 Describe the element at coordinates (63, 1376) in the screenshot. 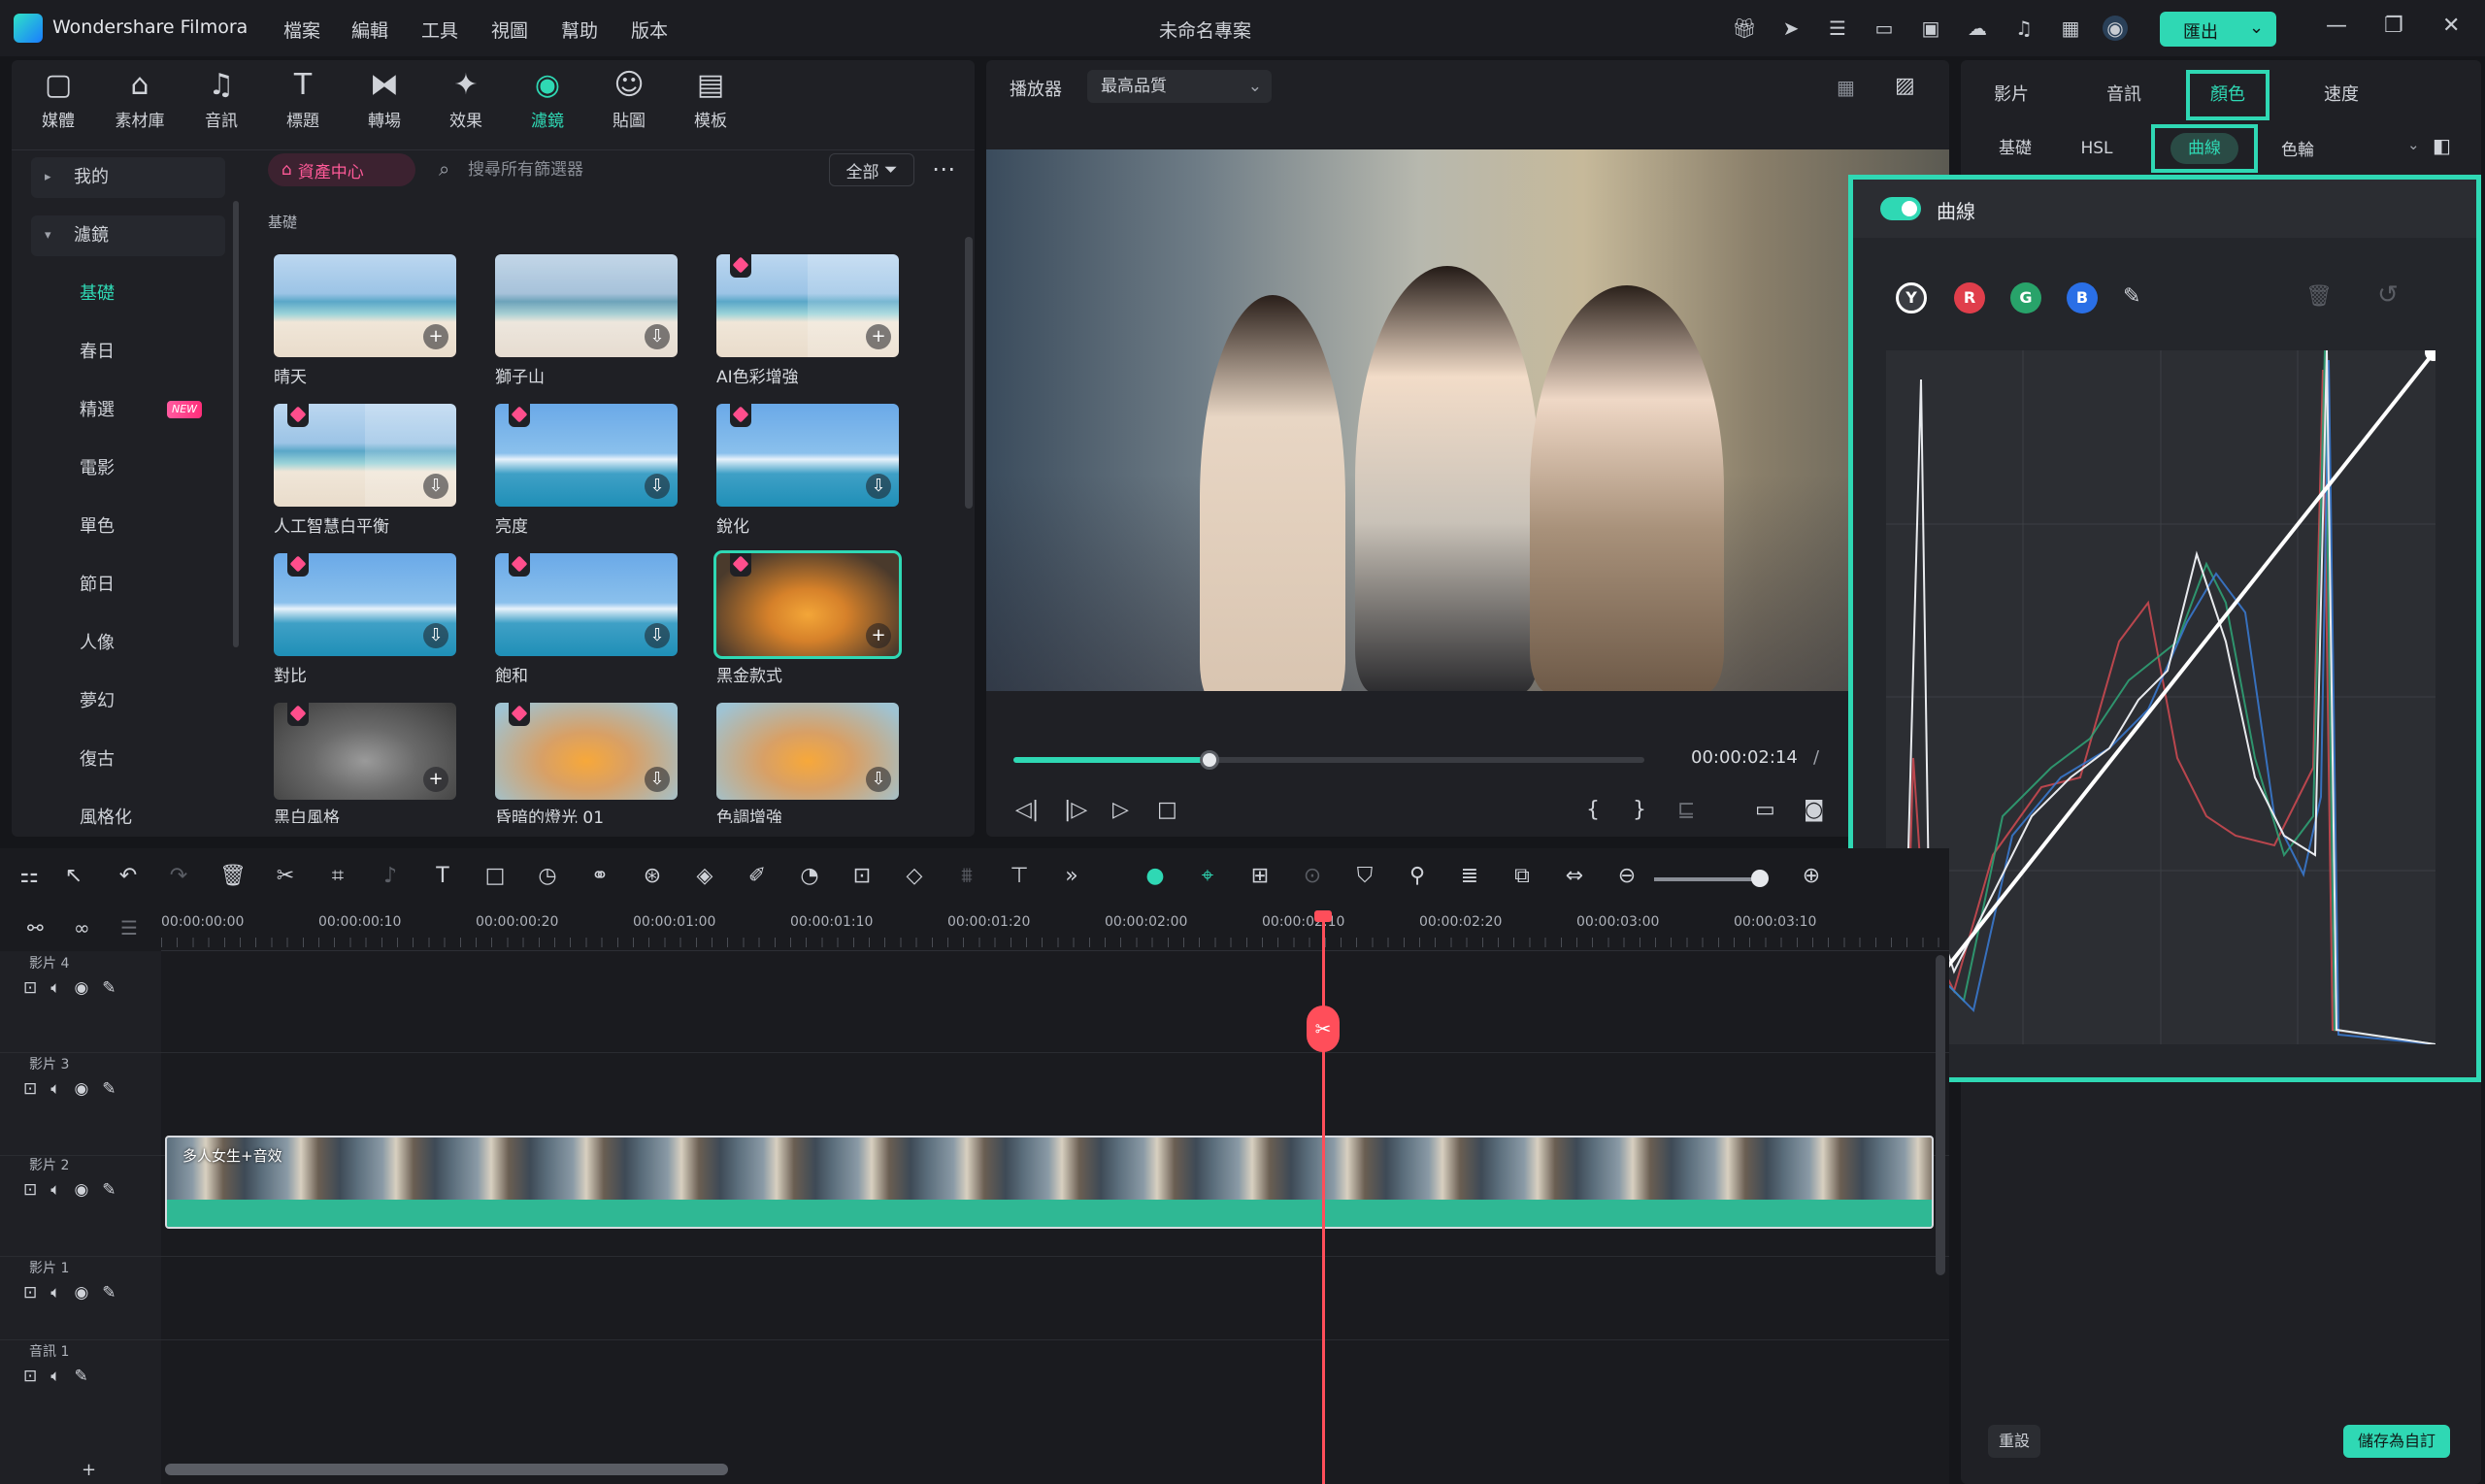

I see `track-controls: ⊡🔈︎✎` at that location.